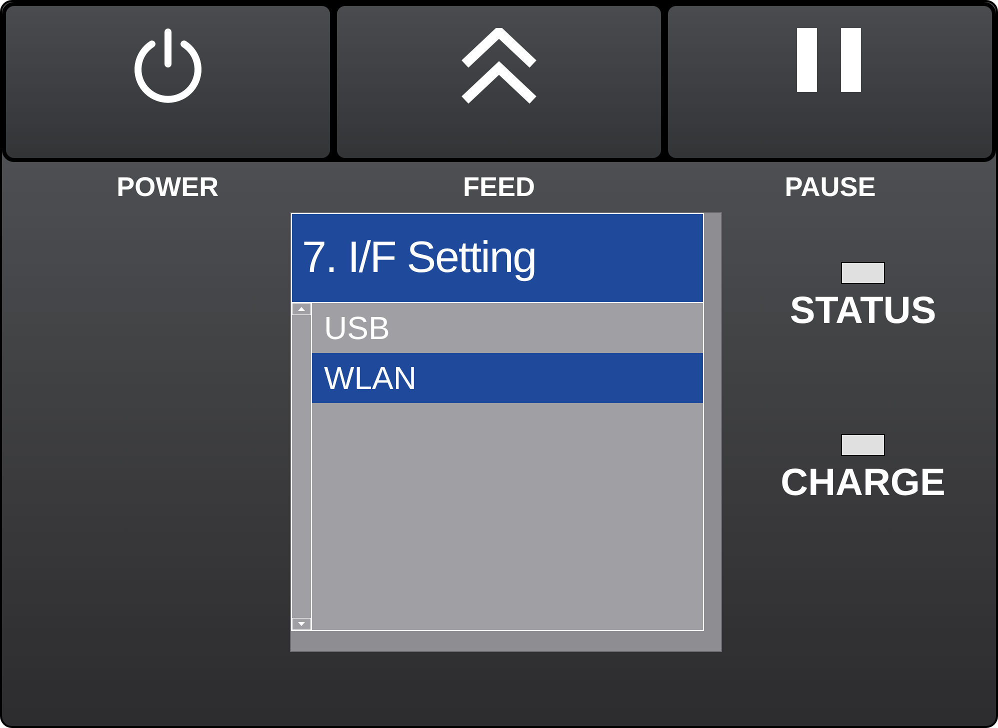 The height and width of the screenshot is (728, 998). What do you see at coordinates (863, 483) in the screenshot?
I see `indicator-label: CHARGE` at bounding box center [863, 483].